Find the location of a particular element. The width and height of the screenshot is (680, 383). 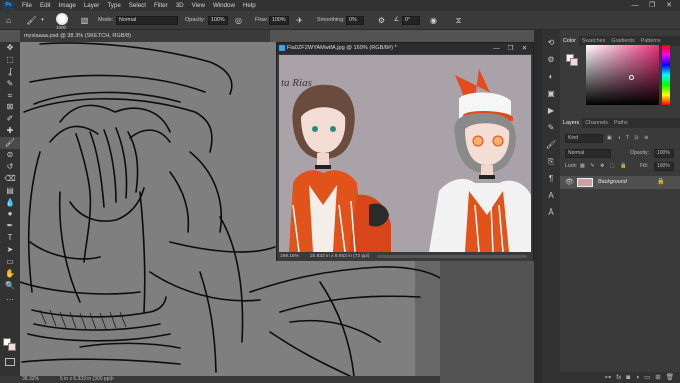

tab-paths: Paths is located at coordinates (621, 123).